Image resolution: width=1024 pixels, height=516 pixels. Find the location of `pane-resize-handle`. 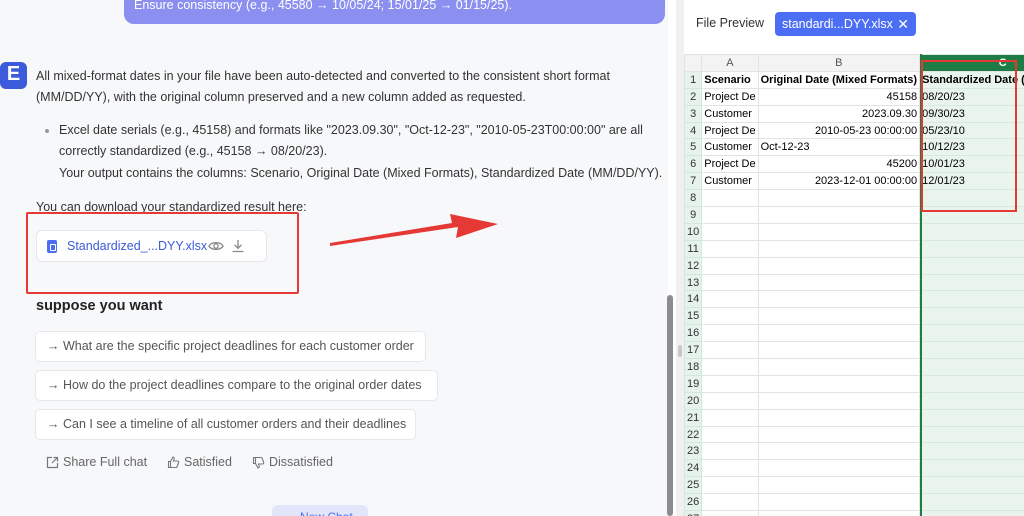

pane-resize-handle is located at coordinates (680, 258).